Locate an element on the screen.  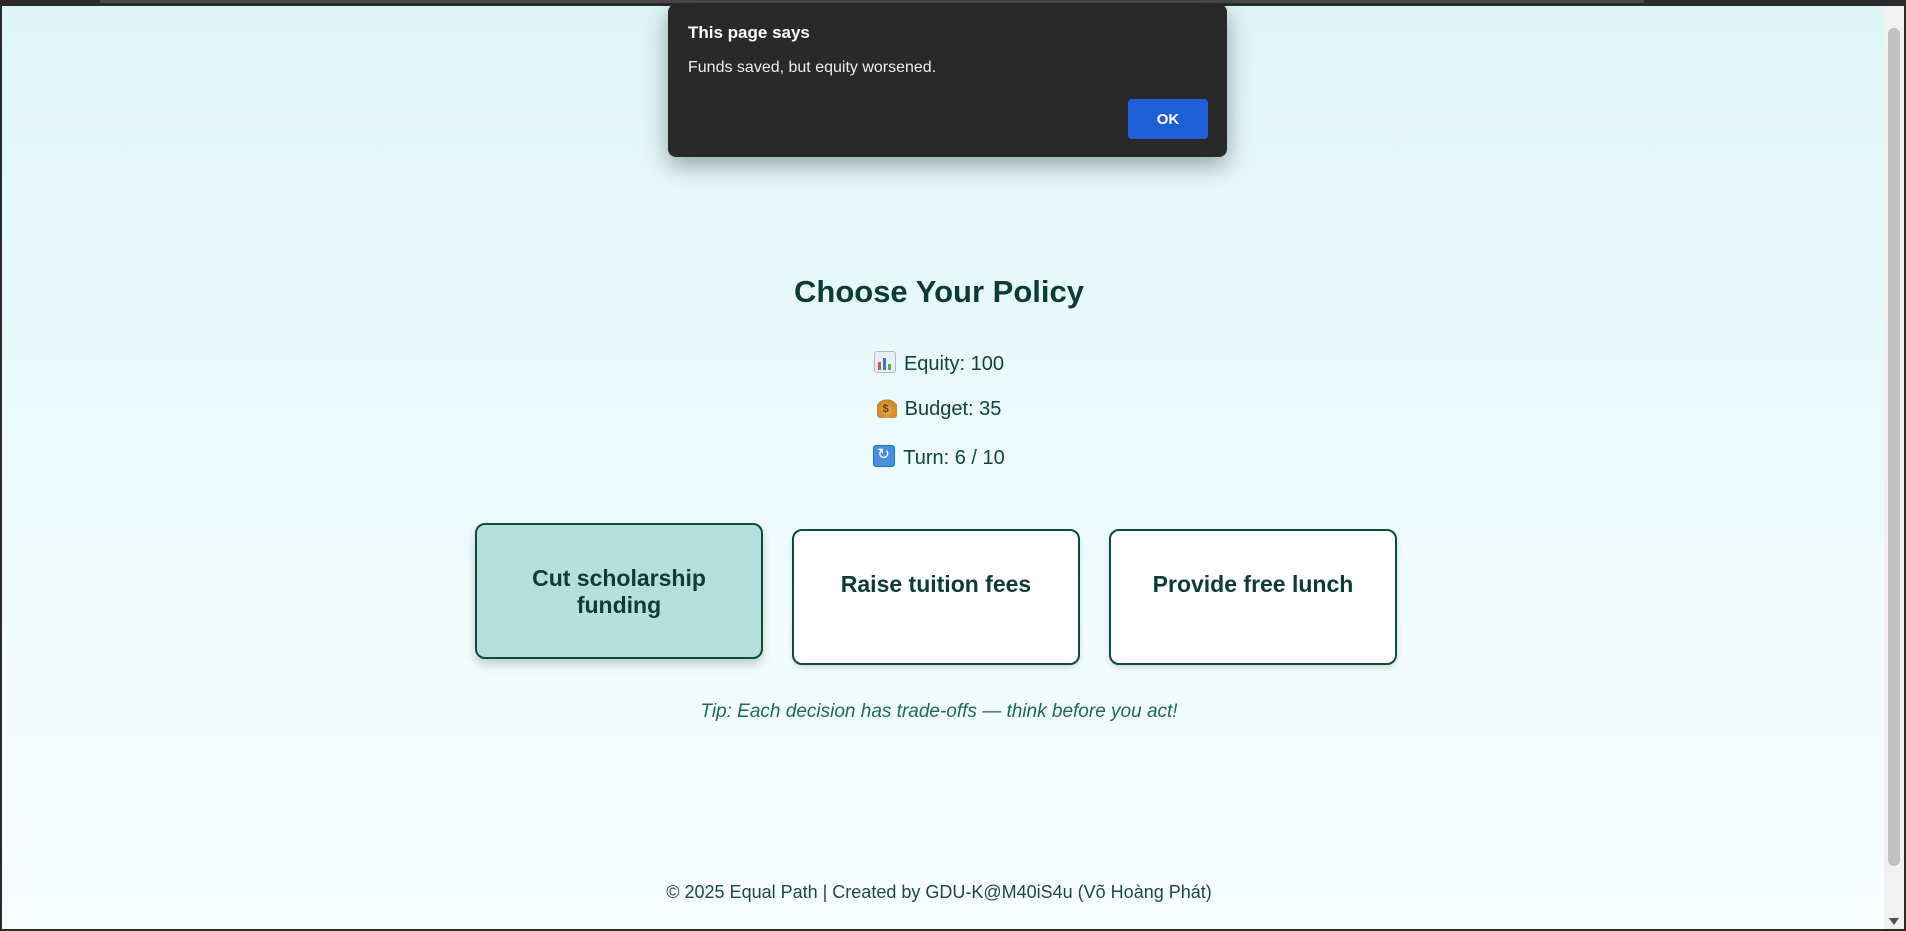
turn-stat: Turn: 6 / 10 is located at coordinates (939, 457).